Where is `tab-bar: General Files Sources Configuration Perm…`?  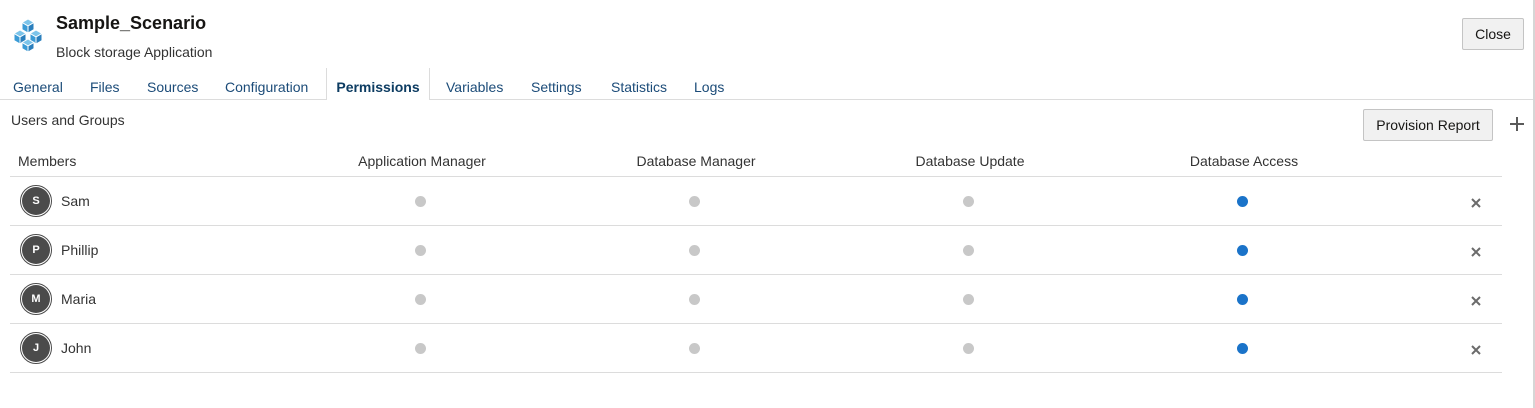 tab-bar: General Files Sources Configuration Perm… is located at coordinates (766, 84).